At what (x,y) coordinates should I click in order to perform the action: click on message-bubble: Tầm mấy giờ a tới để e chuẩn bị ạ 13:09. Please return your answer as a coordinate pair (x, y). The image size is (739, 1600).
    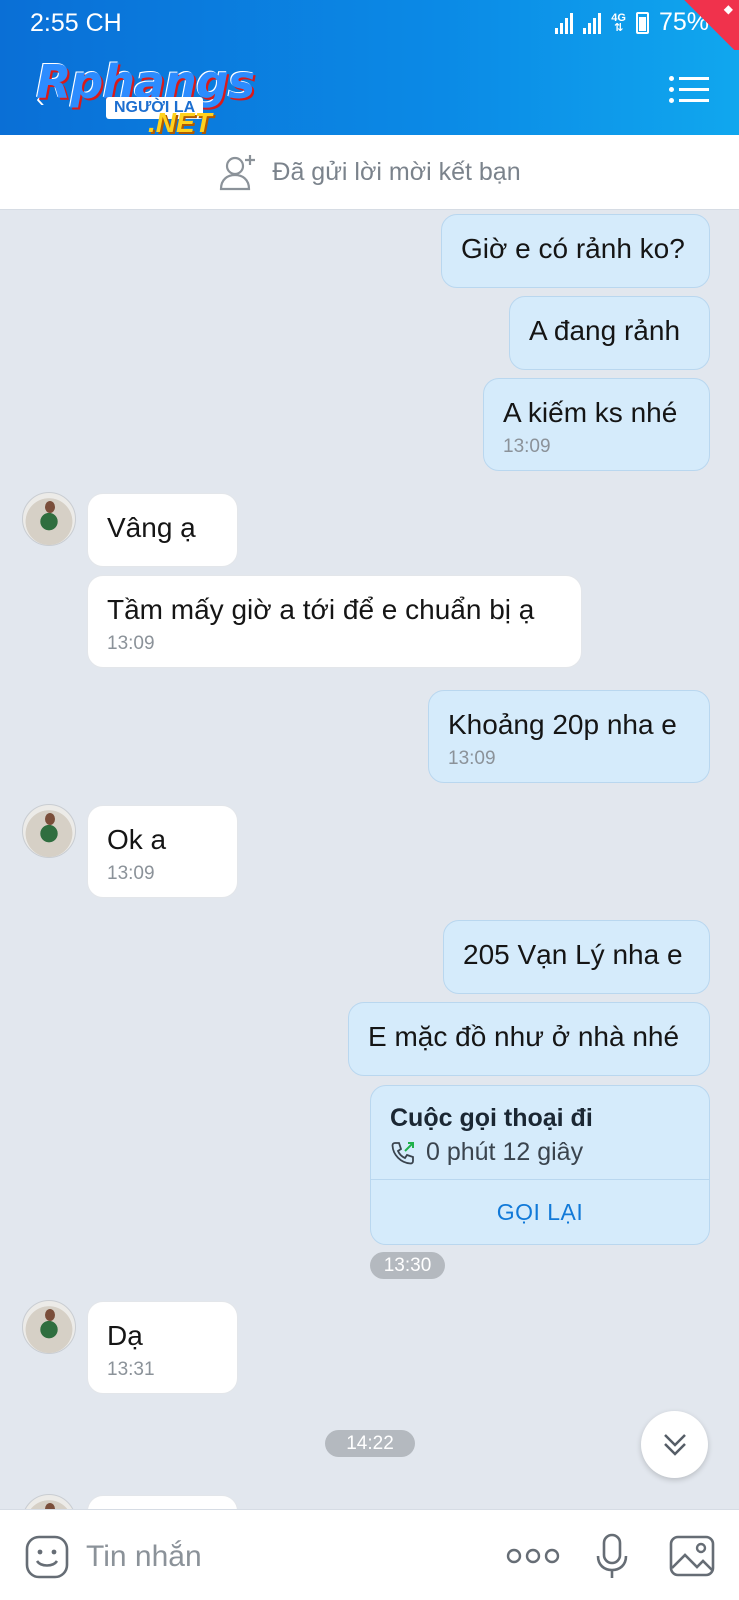
    Looking at the image, I should click on (334, 621).